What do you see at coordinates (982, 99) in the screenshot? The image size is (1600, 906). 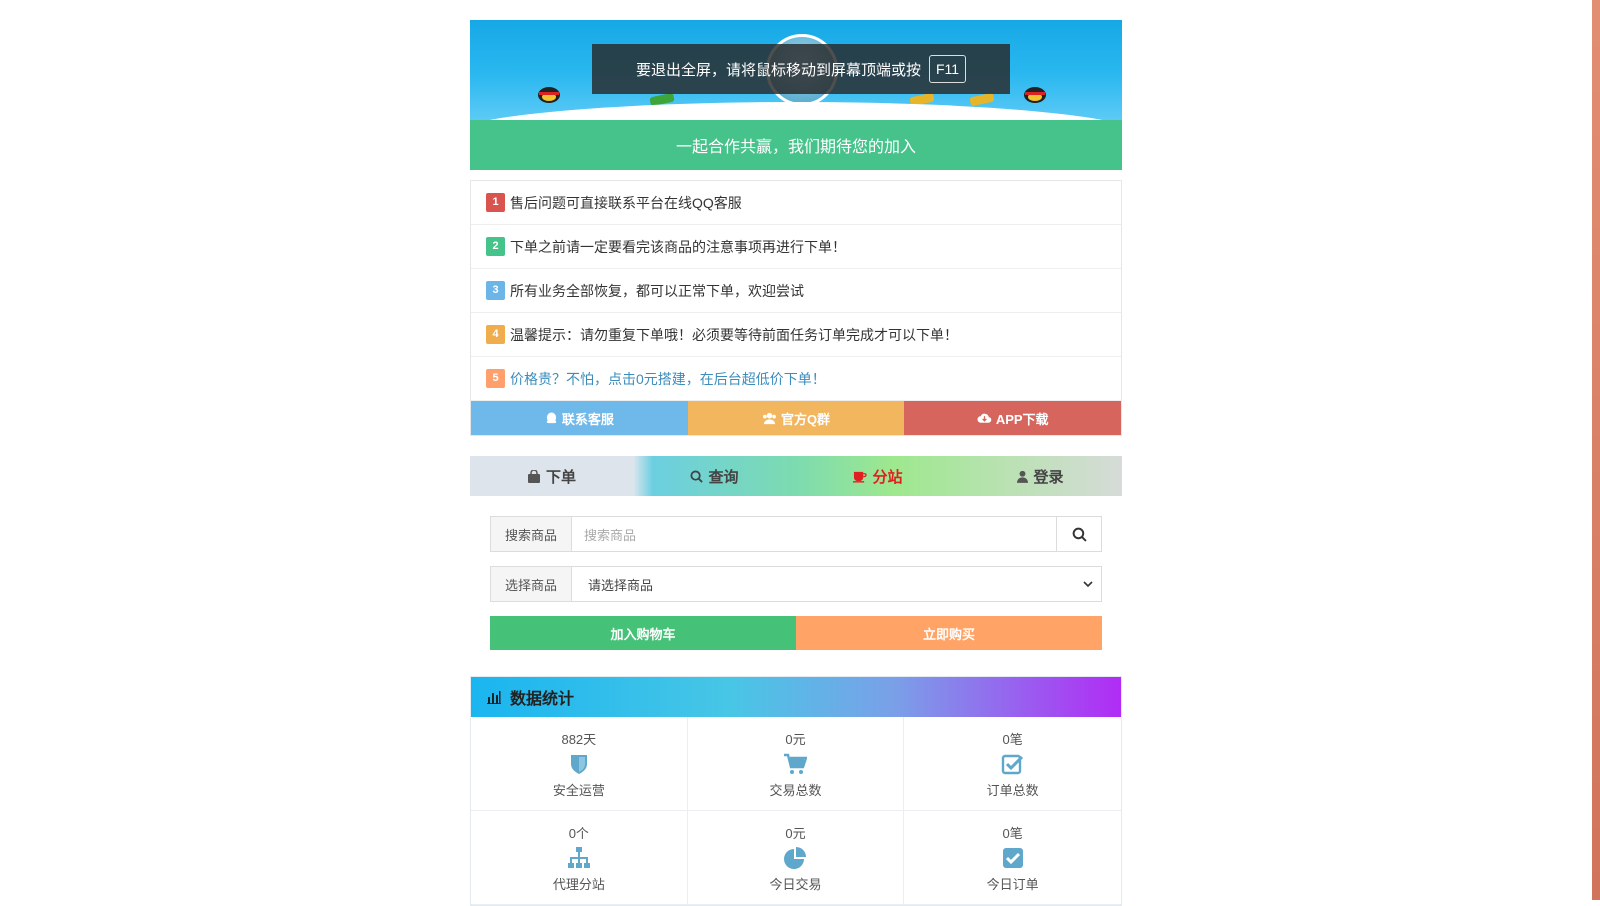 I see `leaf-decoration` at bounding box center [982, 99].